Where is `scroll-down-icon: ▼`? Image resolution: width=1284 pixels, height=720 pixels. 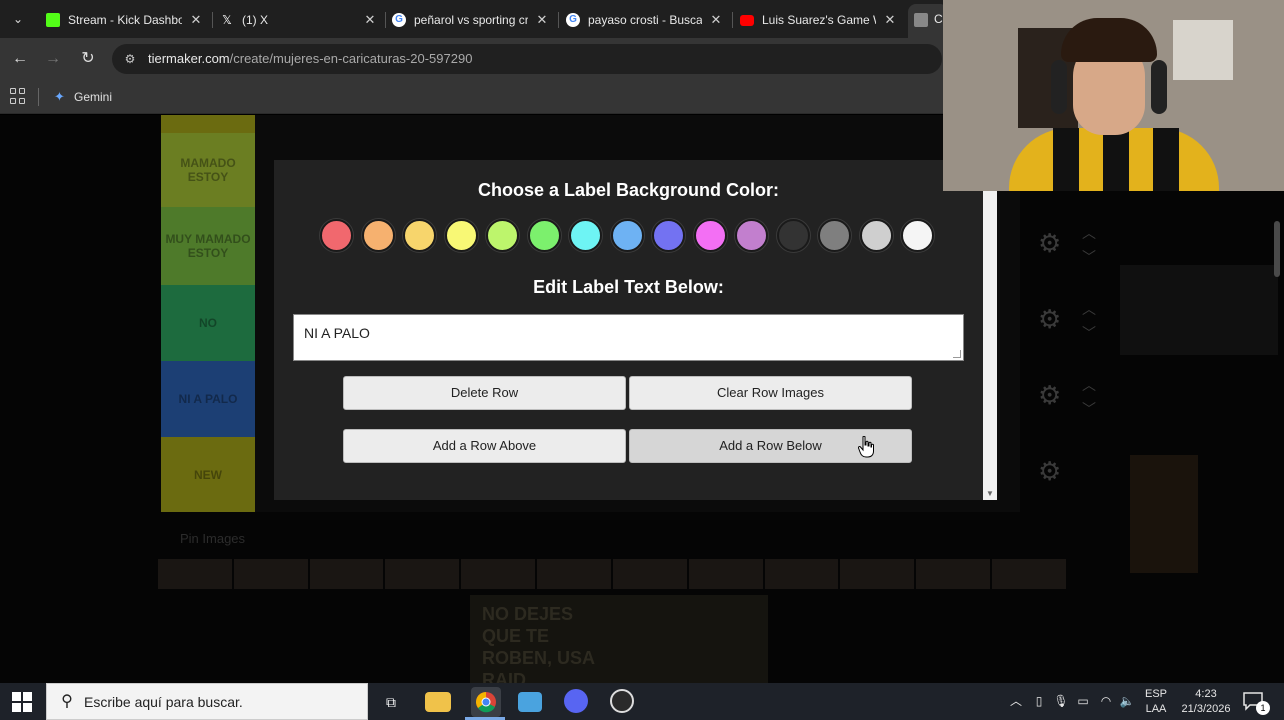 scroll-down-icon: ▼ is located at coordinates (990, 493).